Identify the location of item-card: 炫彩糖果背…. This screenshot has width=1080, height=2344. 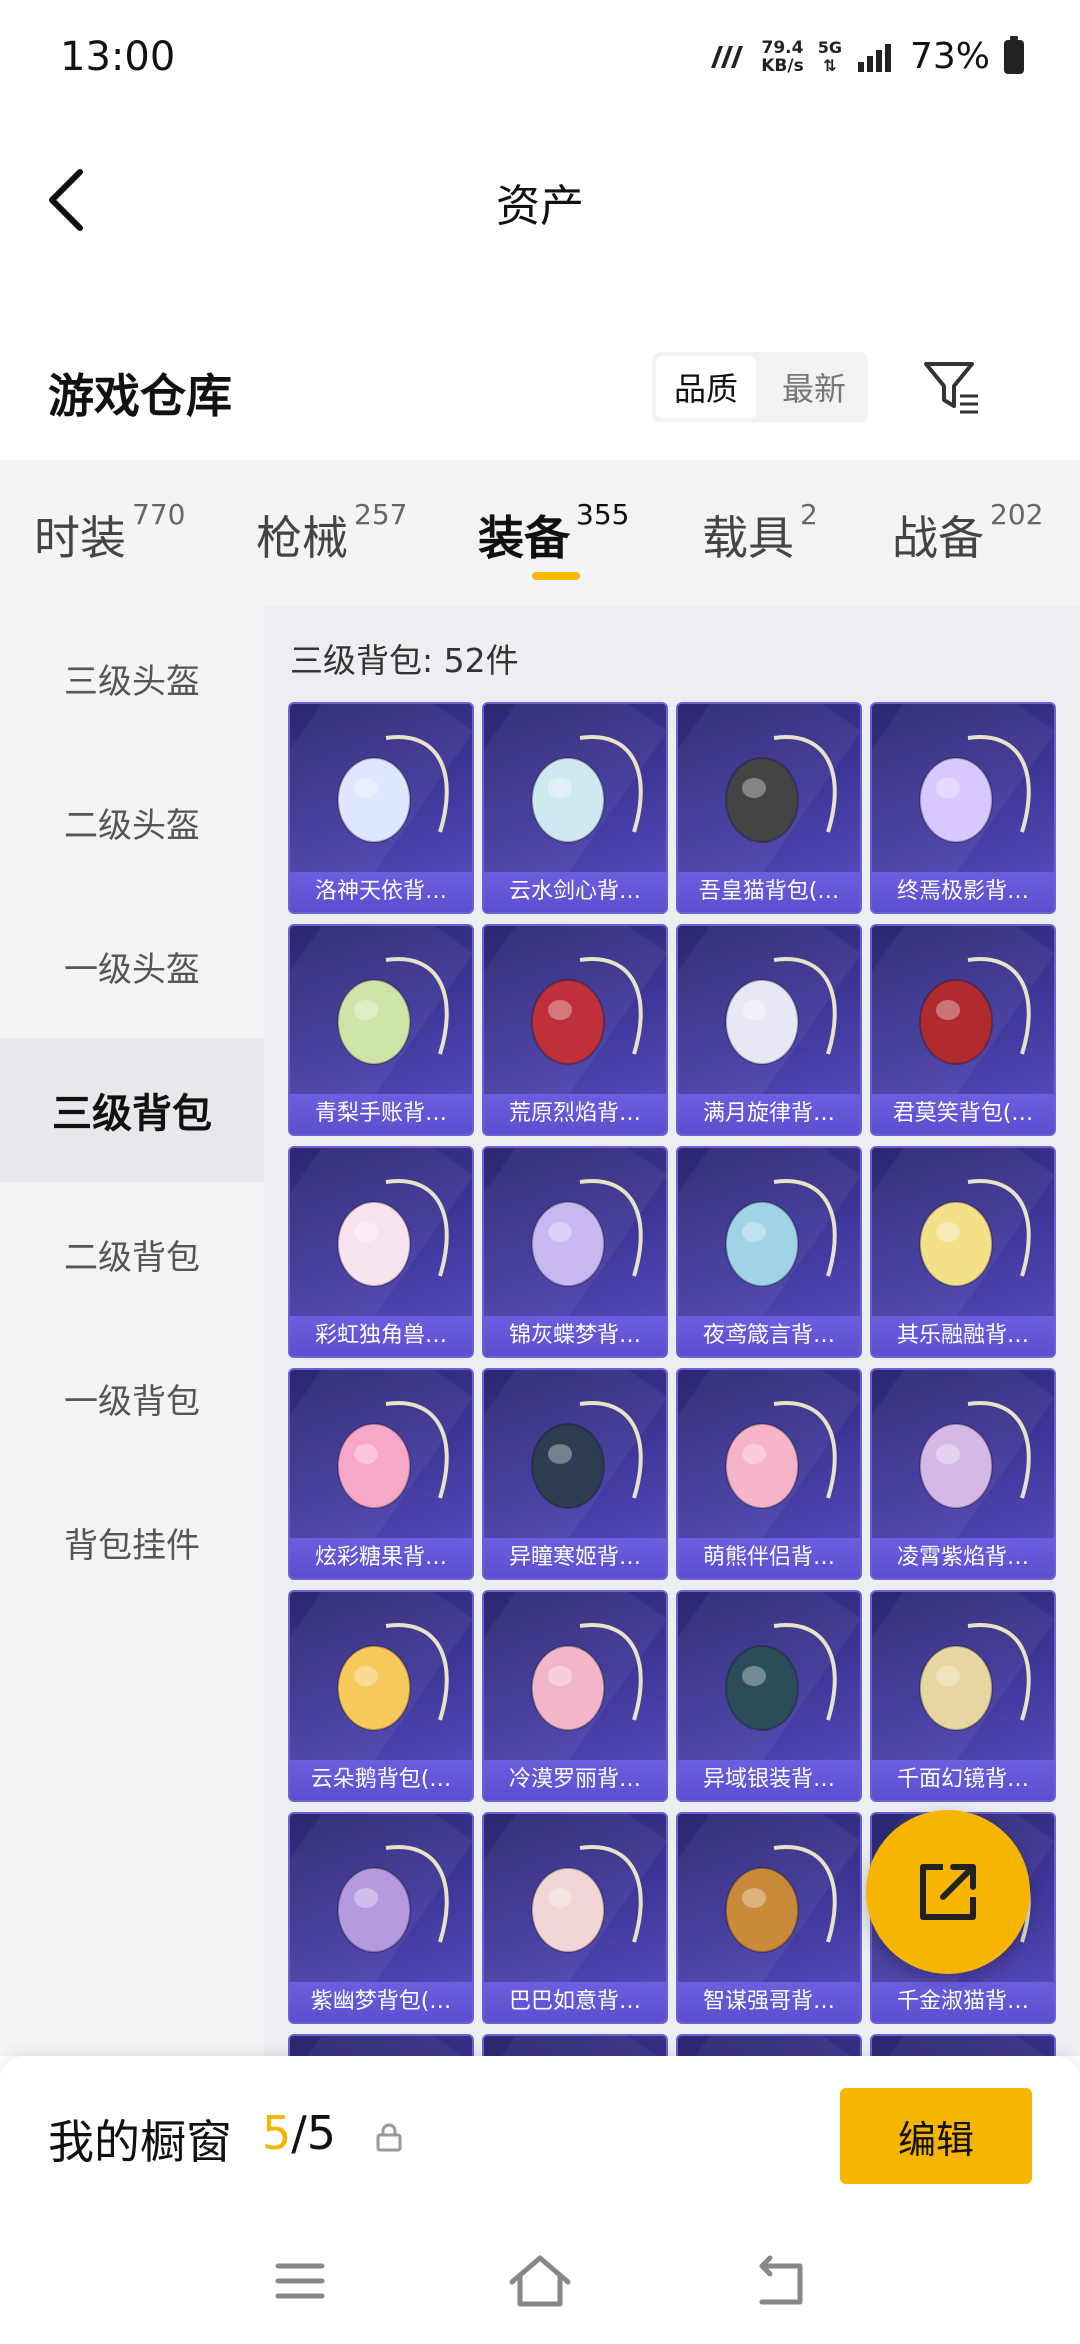
(381, 1474).